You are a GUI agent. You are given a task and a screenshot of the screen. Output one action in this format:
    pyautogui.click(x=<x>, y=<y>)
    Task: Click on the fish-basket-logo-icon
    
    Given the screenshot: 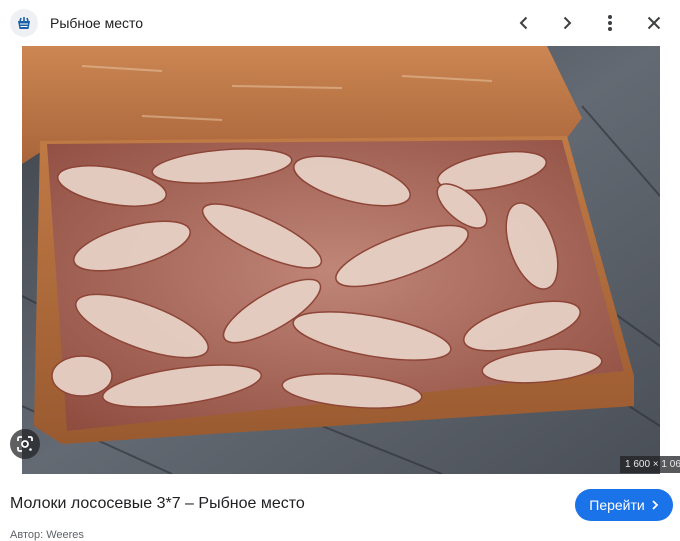 What is the action you would take?
    pyautogui.click(x=24, y=23)
    